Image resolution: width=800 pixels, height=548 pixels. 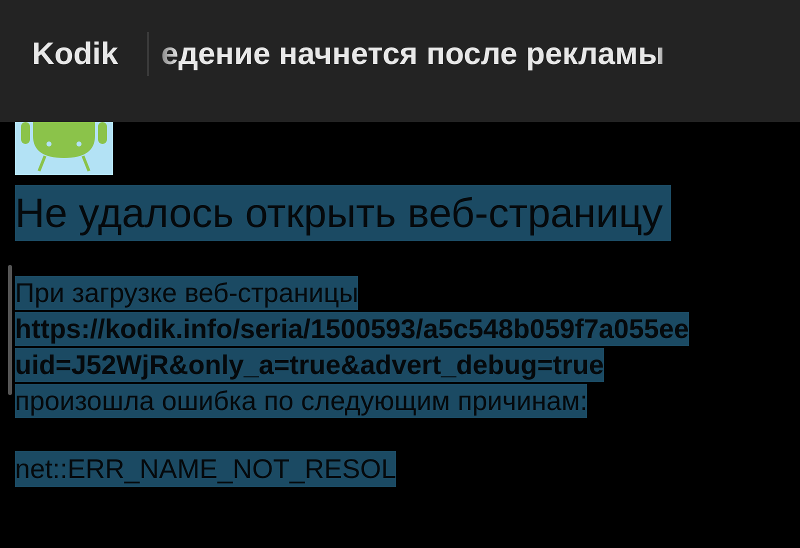 What do you see at coordinates (75, 54) in the screenshot?
I see `app-name: Kodik` at bounding box center [75, 54].